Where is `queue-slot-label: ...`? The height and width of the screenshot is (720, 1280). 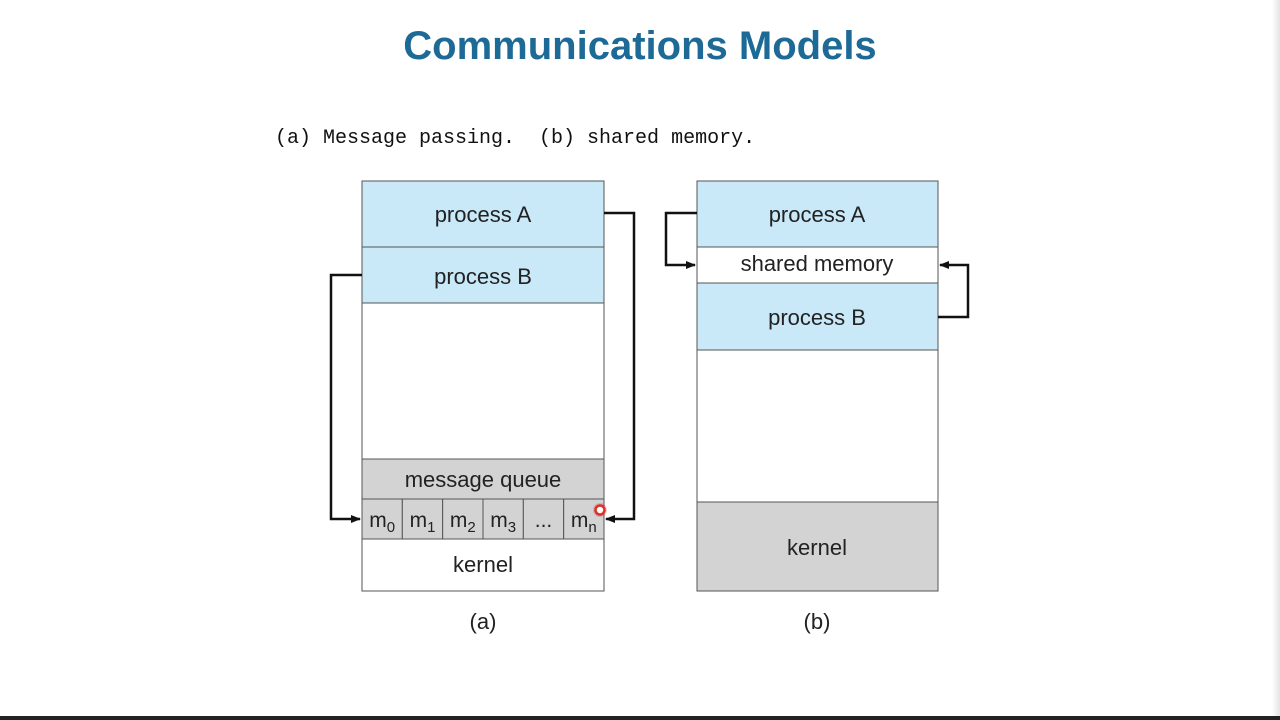 queue-slot-label: ... is located at coordinates (544, 520).